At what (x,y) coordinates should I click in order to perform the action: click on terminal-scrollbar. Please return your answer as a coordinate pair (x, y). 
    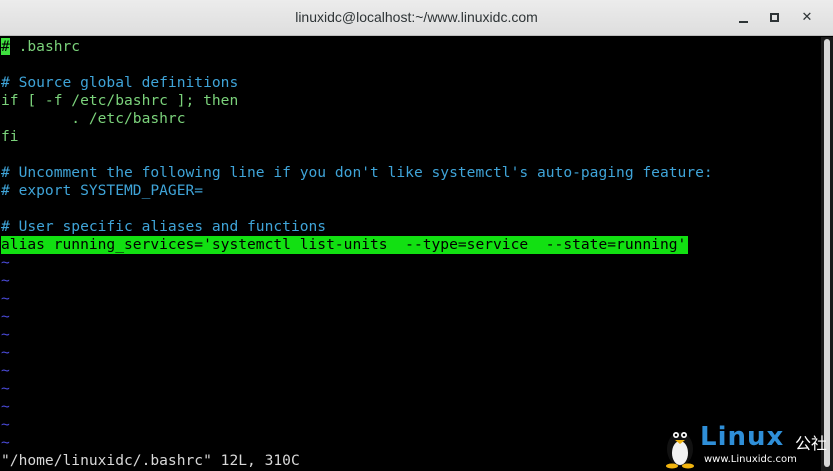
    Looking at the image, I should click on (827, 254).